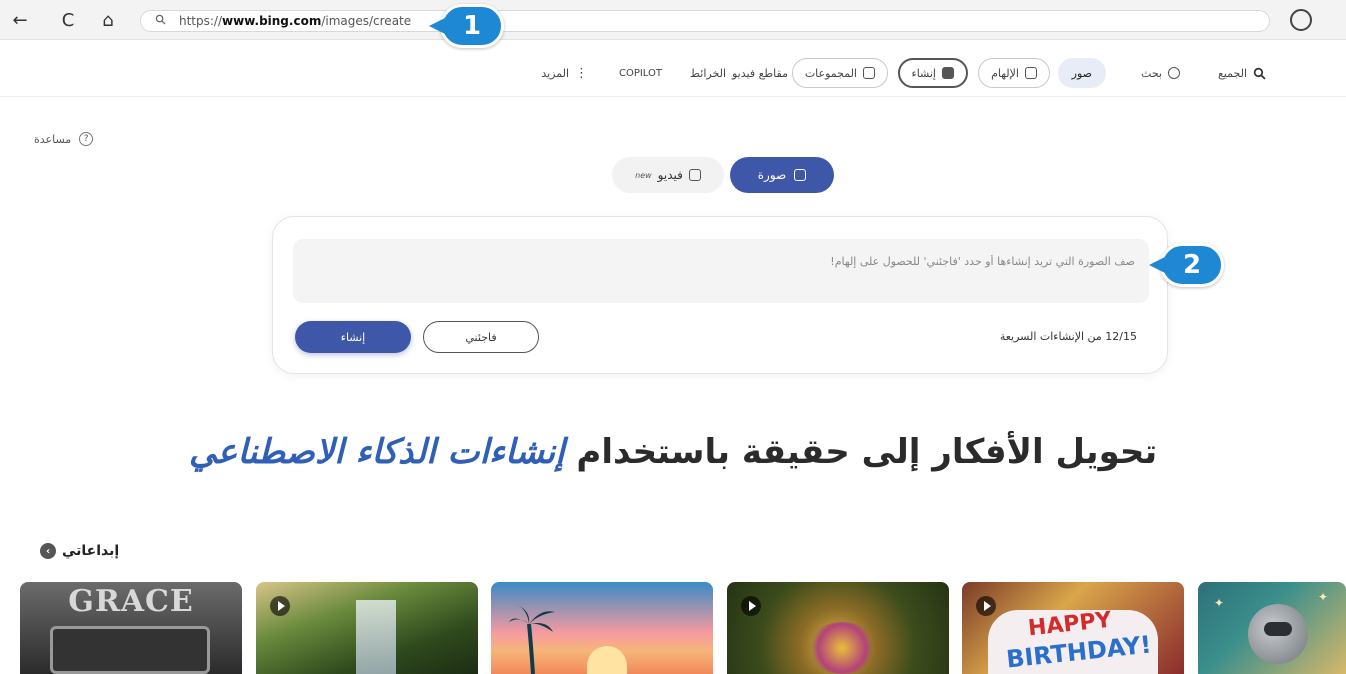 This screenshot has height=674, width=1346. I want to click on quick-creations-counter: 12/15 من الإنشاءات السريعة, so click(1068, 336).